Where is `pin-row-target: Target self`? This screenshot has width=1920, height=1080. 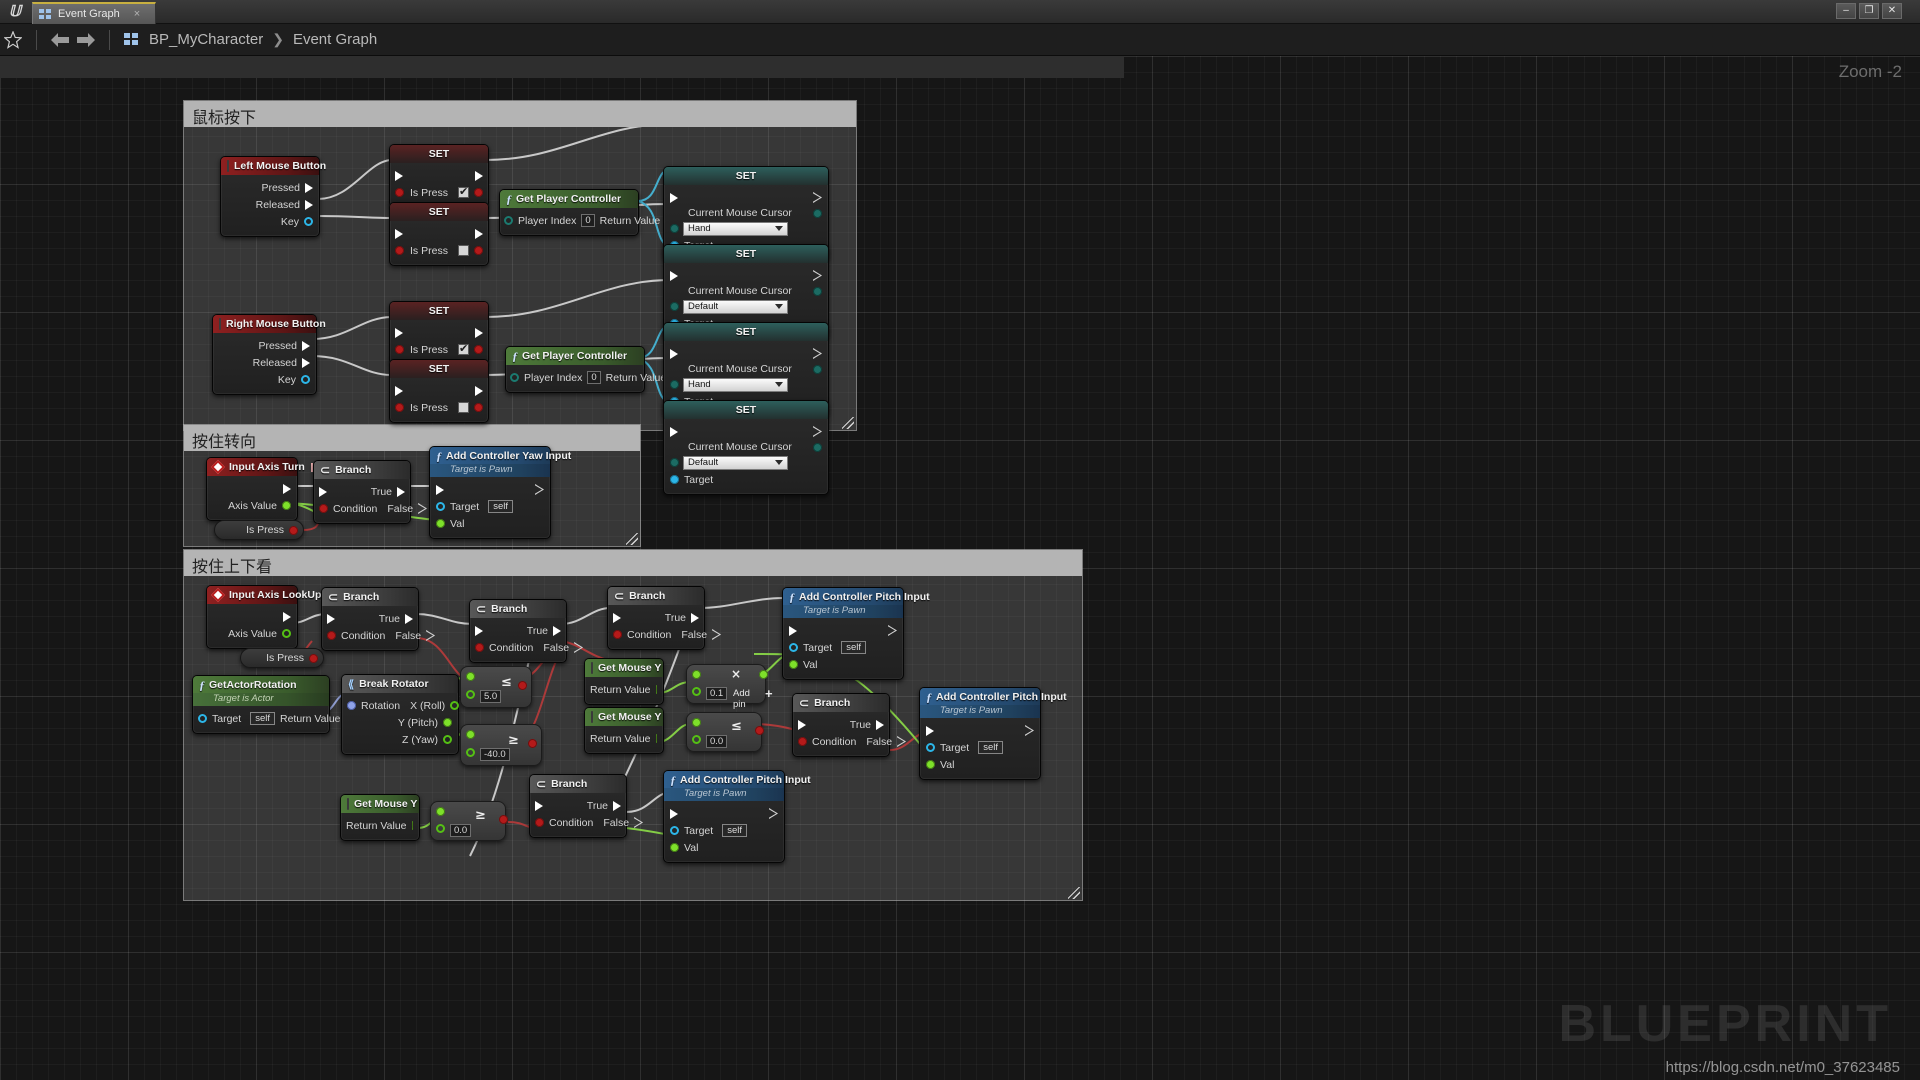 pin-row-target: Target self is located at coordinates (980, 747).